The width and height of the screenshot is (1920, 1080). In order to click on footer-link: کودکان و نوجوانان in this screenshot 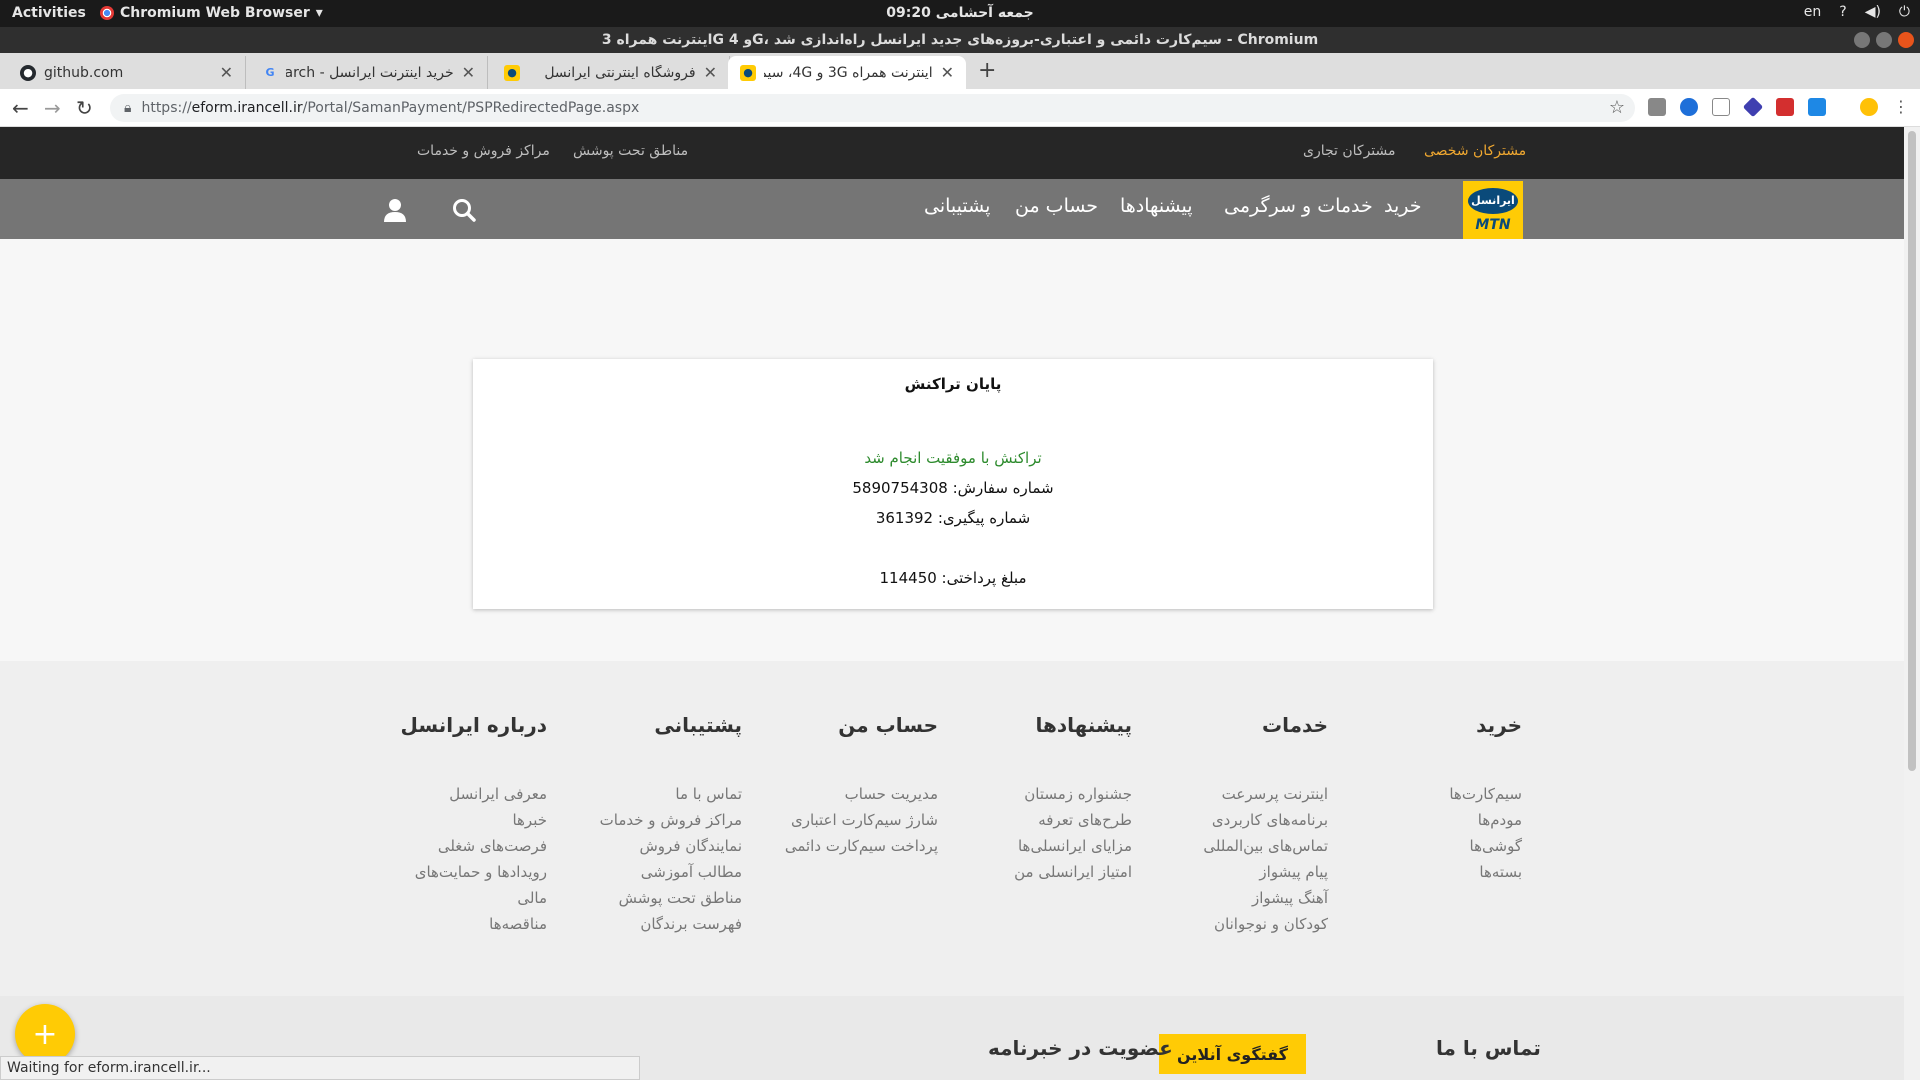, I will do `click(1233, 928)`.